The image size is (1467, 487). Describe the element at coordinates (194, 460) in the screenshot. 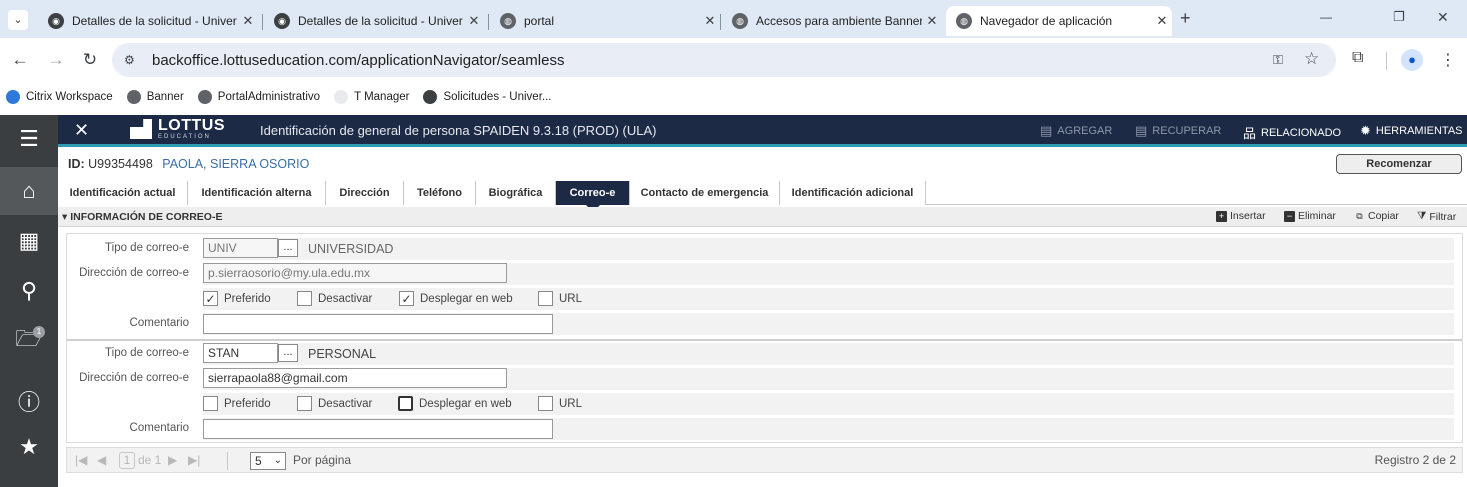

I see `last-page-icon: ▶|` at that location.